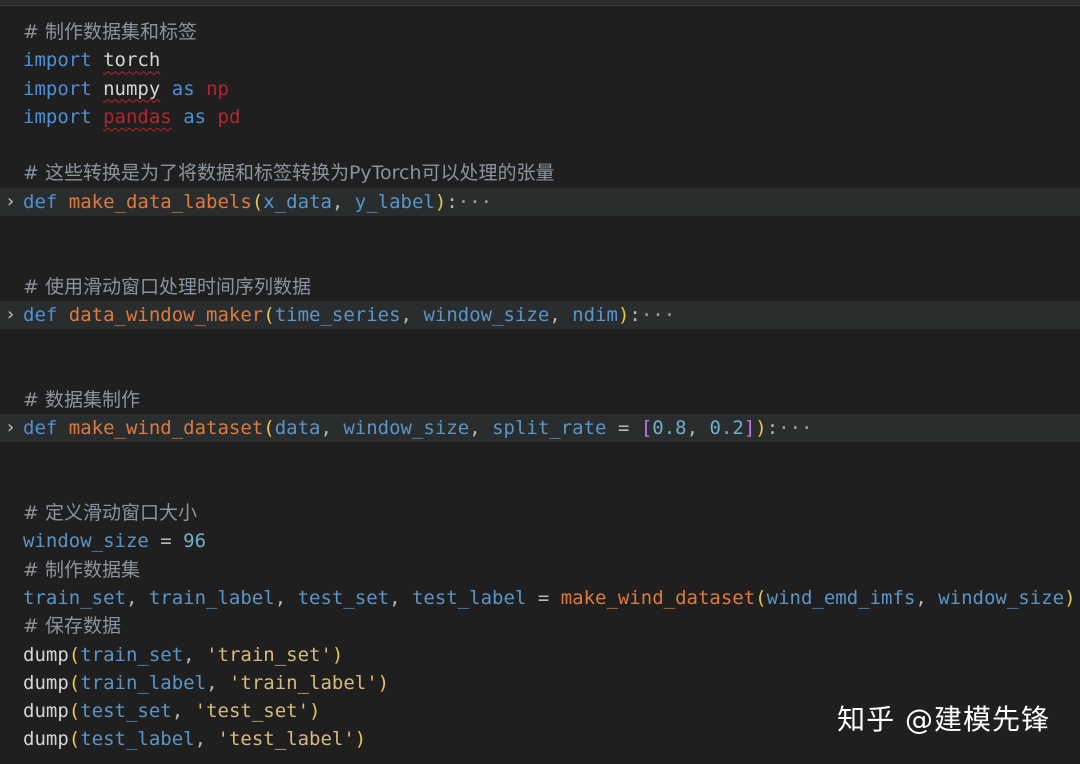 The image size is (1080, 764). I want to click on code-line: import numpy as np, so click(540, 89).